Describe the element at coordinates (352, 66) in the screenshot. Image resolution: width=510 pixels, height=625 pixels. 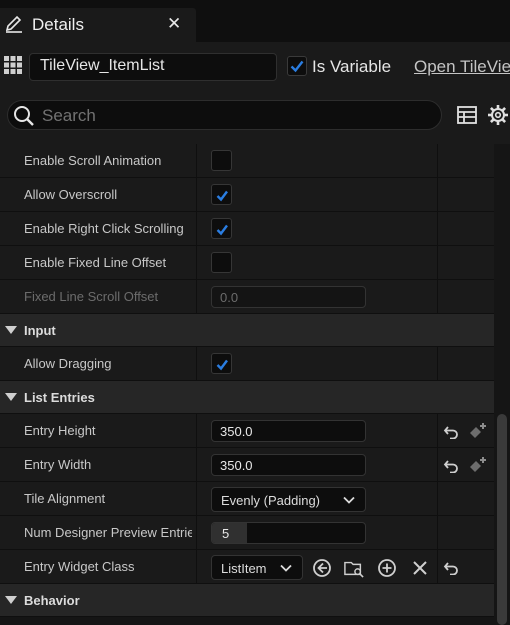
I see `is-variable-label: Is Variable` at that location.